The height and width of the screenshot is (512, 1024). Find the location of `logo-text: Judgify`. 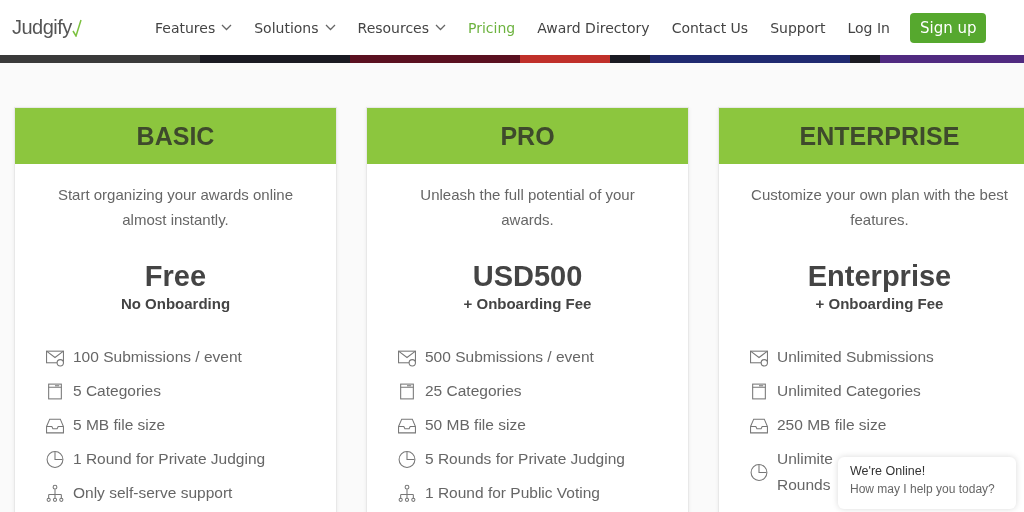

logo-text: Judgify is located at coordinates (42, 27).